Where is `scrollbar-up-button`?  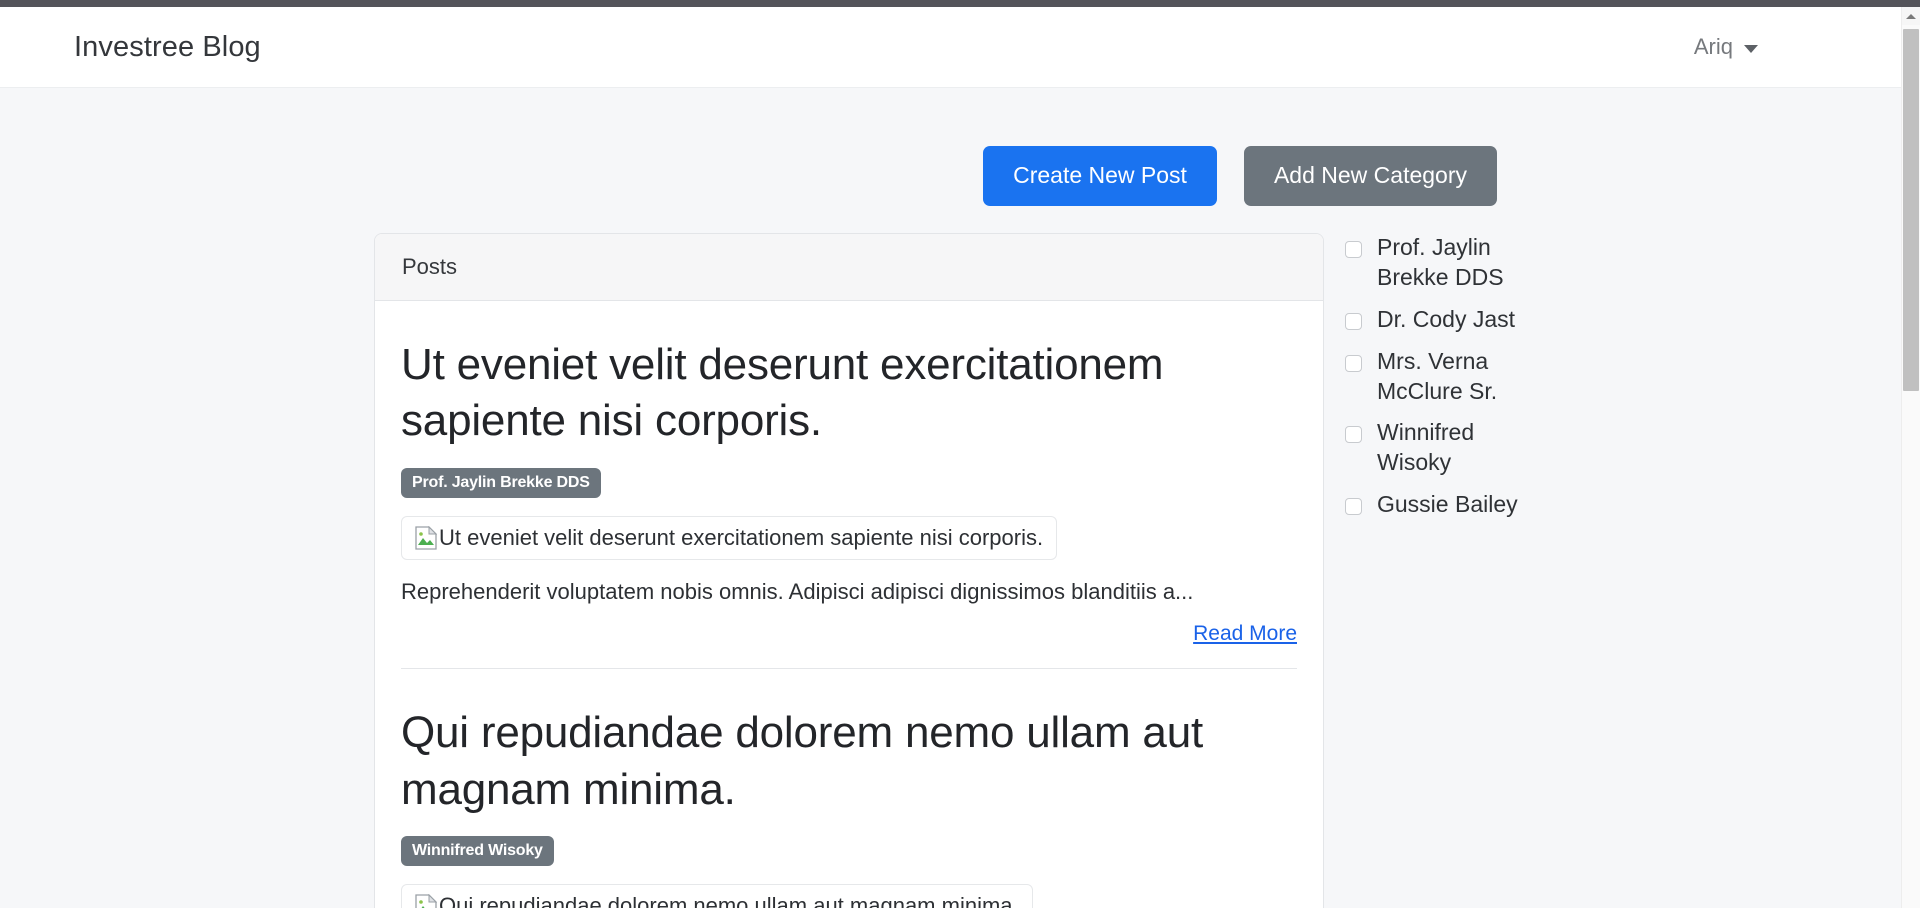 scrollbar-up-button is located at coordinates (1911, 16).